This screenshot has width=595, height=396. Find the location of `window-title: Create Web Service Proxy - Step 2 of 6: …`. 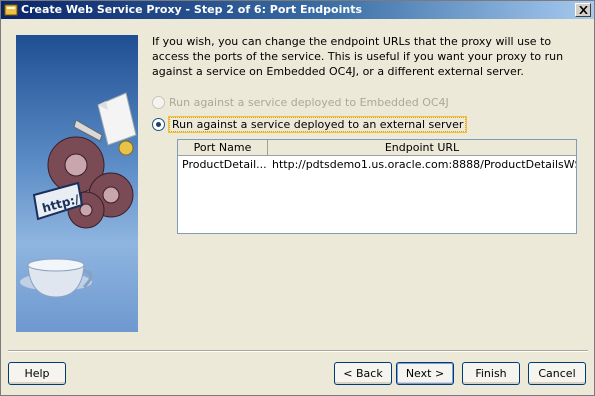

window-title: Create Web Service Proxy - Step 2 of 6: … is located at coordinates (191, 9).